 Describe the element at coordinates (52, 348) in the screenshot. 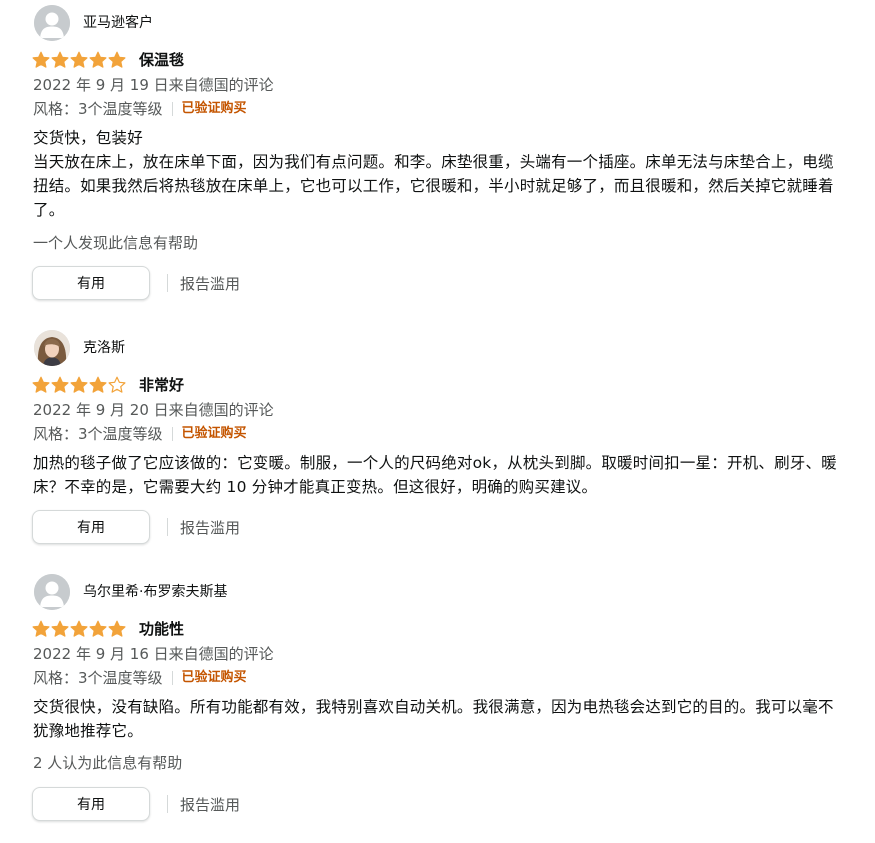

I see `user-photo-avatar` at that location.